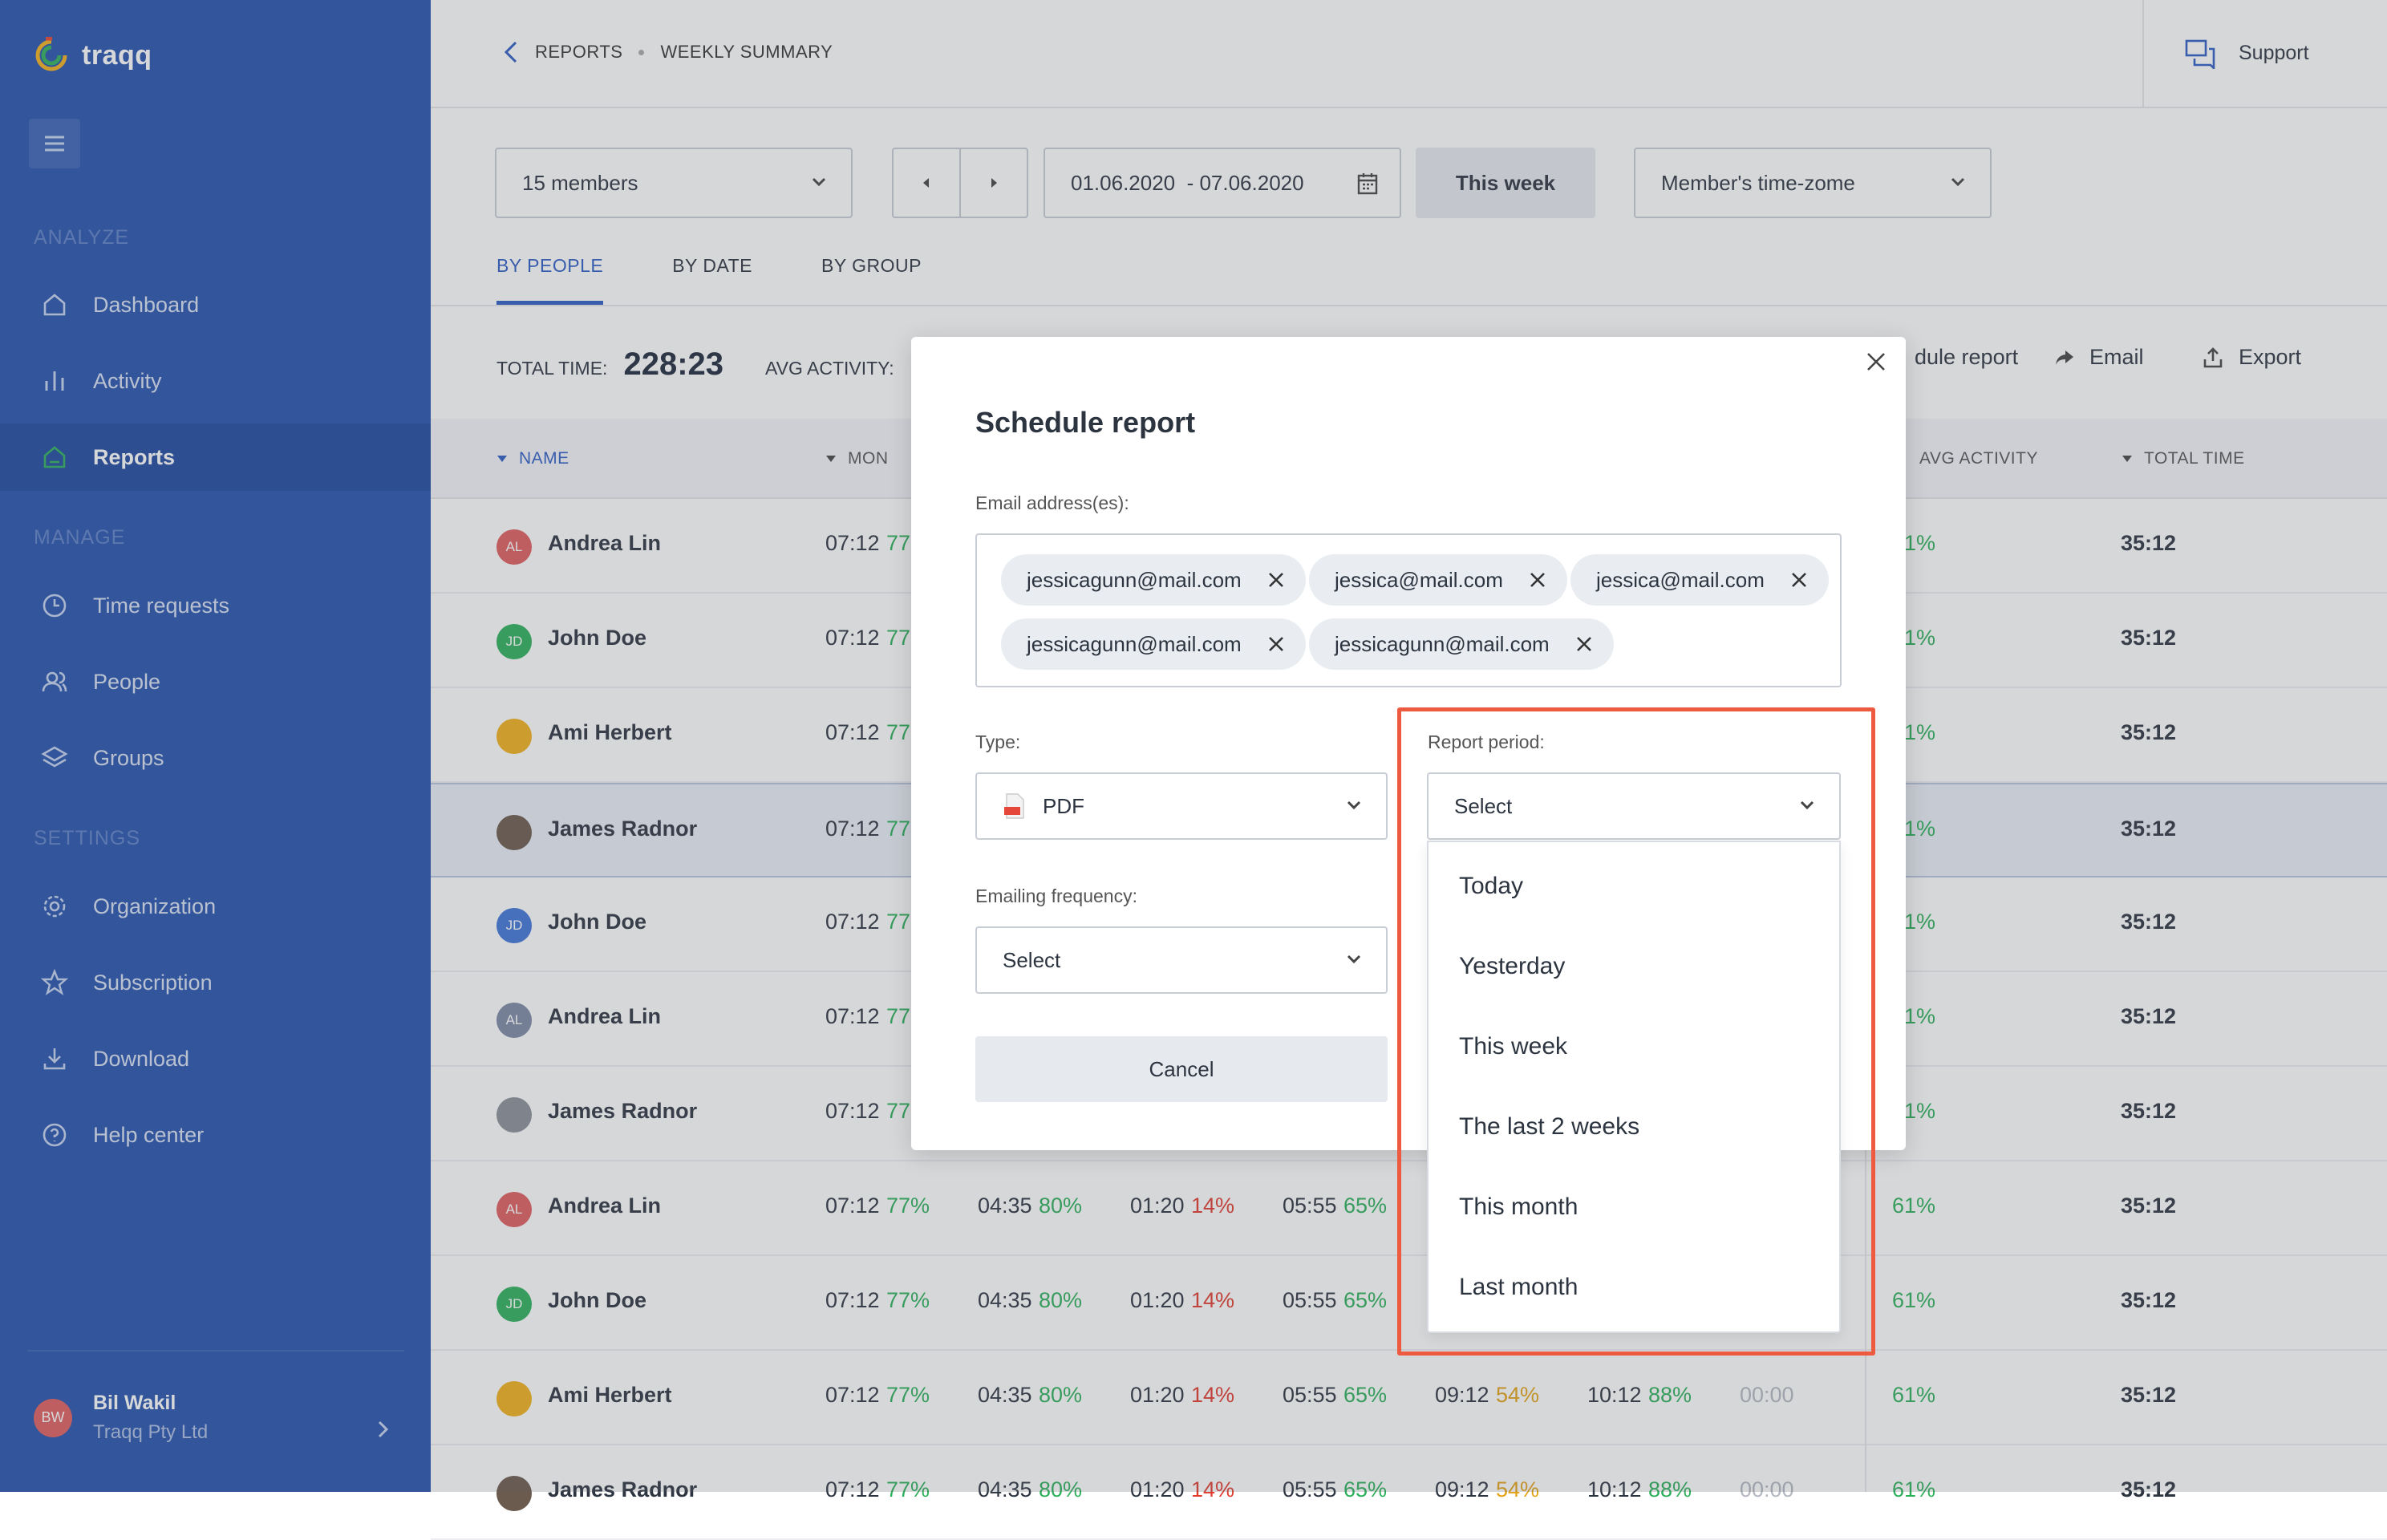 This screenshot has height=1540, width=2387. What do you see at coordinates (998, 742) in the screenshot?
I see `type-label: Type:` at bounding box center [998, 742].